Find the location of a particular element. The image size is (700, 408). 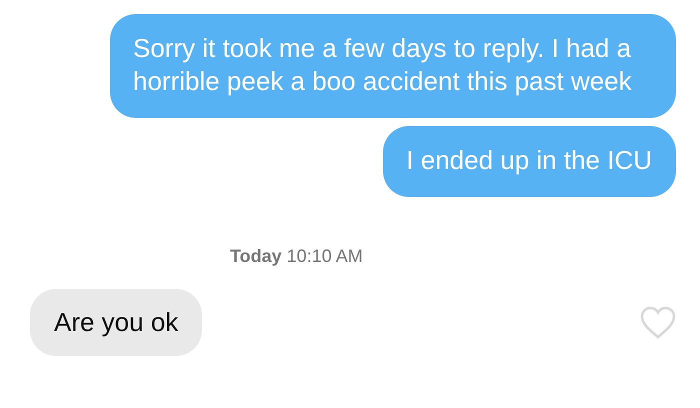

sent-message: I ended up in the ICU is located at coordinates (529, 161).